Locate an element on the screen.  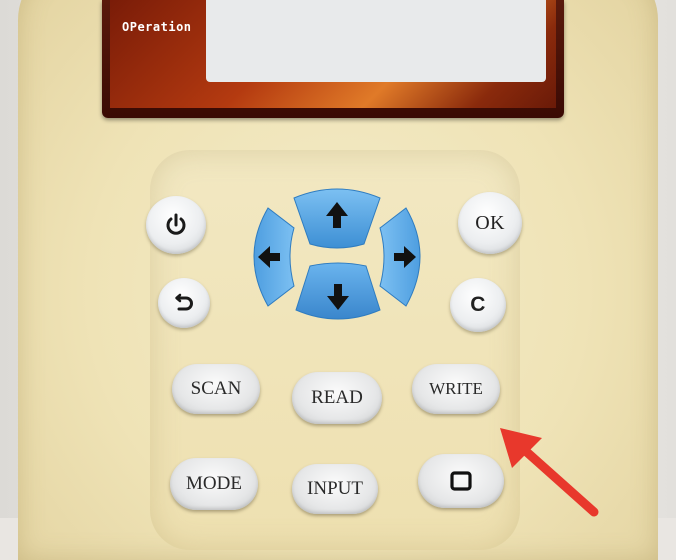
input-button: INPUT is located at coordinates (335, 489).